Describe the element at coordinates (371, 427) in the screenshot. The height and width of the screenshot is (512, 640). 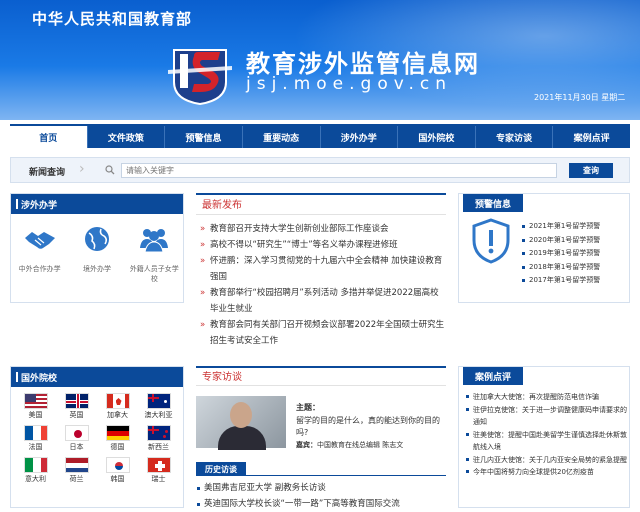
I see `interview-topic: 留学的目的是什么，真的能达到你的目的吗?` at that location.